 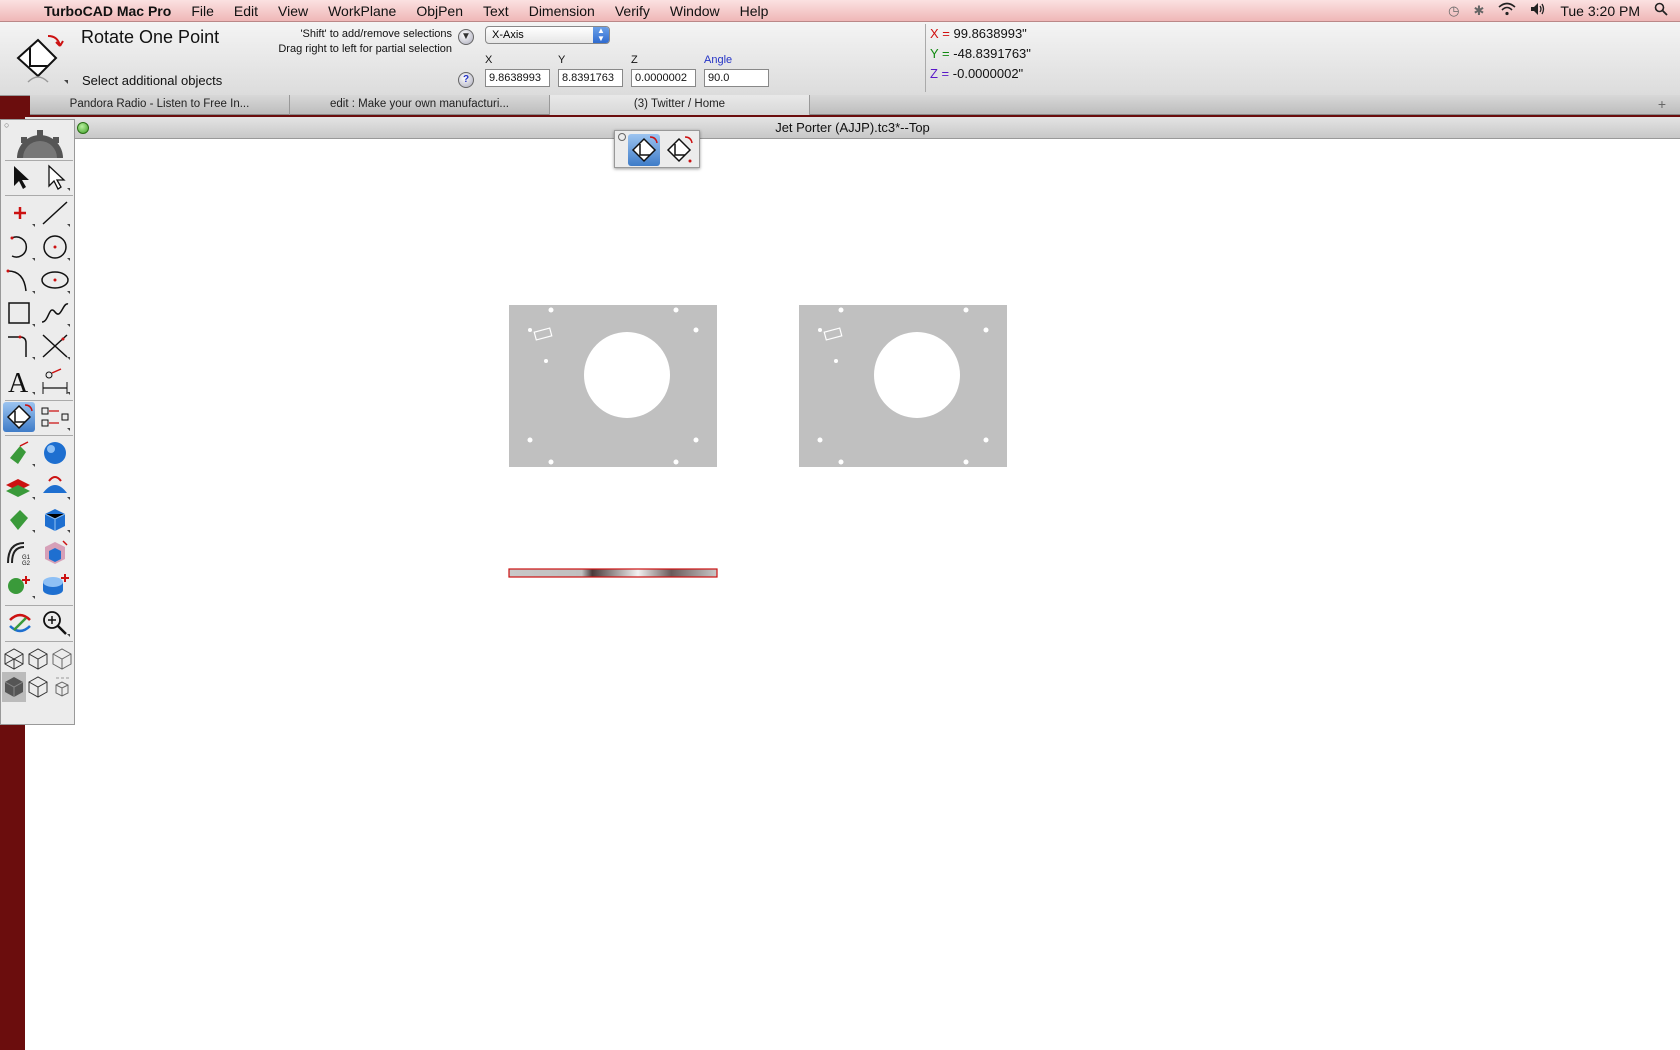 What do you see at coordinates (680, 105) in the screenshot?
I see `tab-twitter: (3) Twitter / Home` at bounding box center [680, 105].